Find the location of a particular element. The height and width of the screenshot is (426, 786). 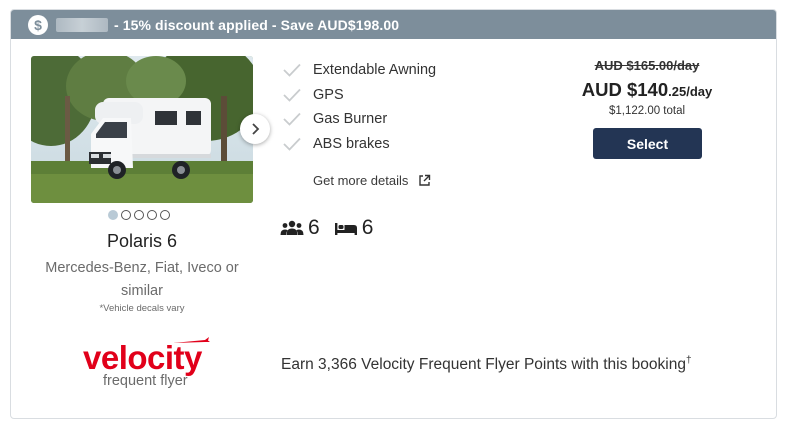

feature-item: GPS is located at coordinates (359, 95).